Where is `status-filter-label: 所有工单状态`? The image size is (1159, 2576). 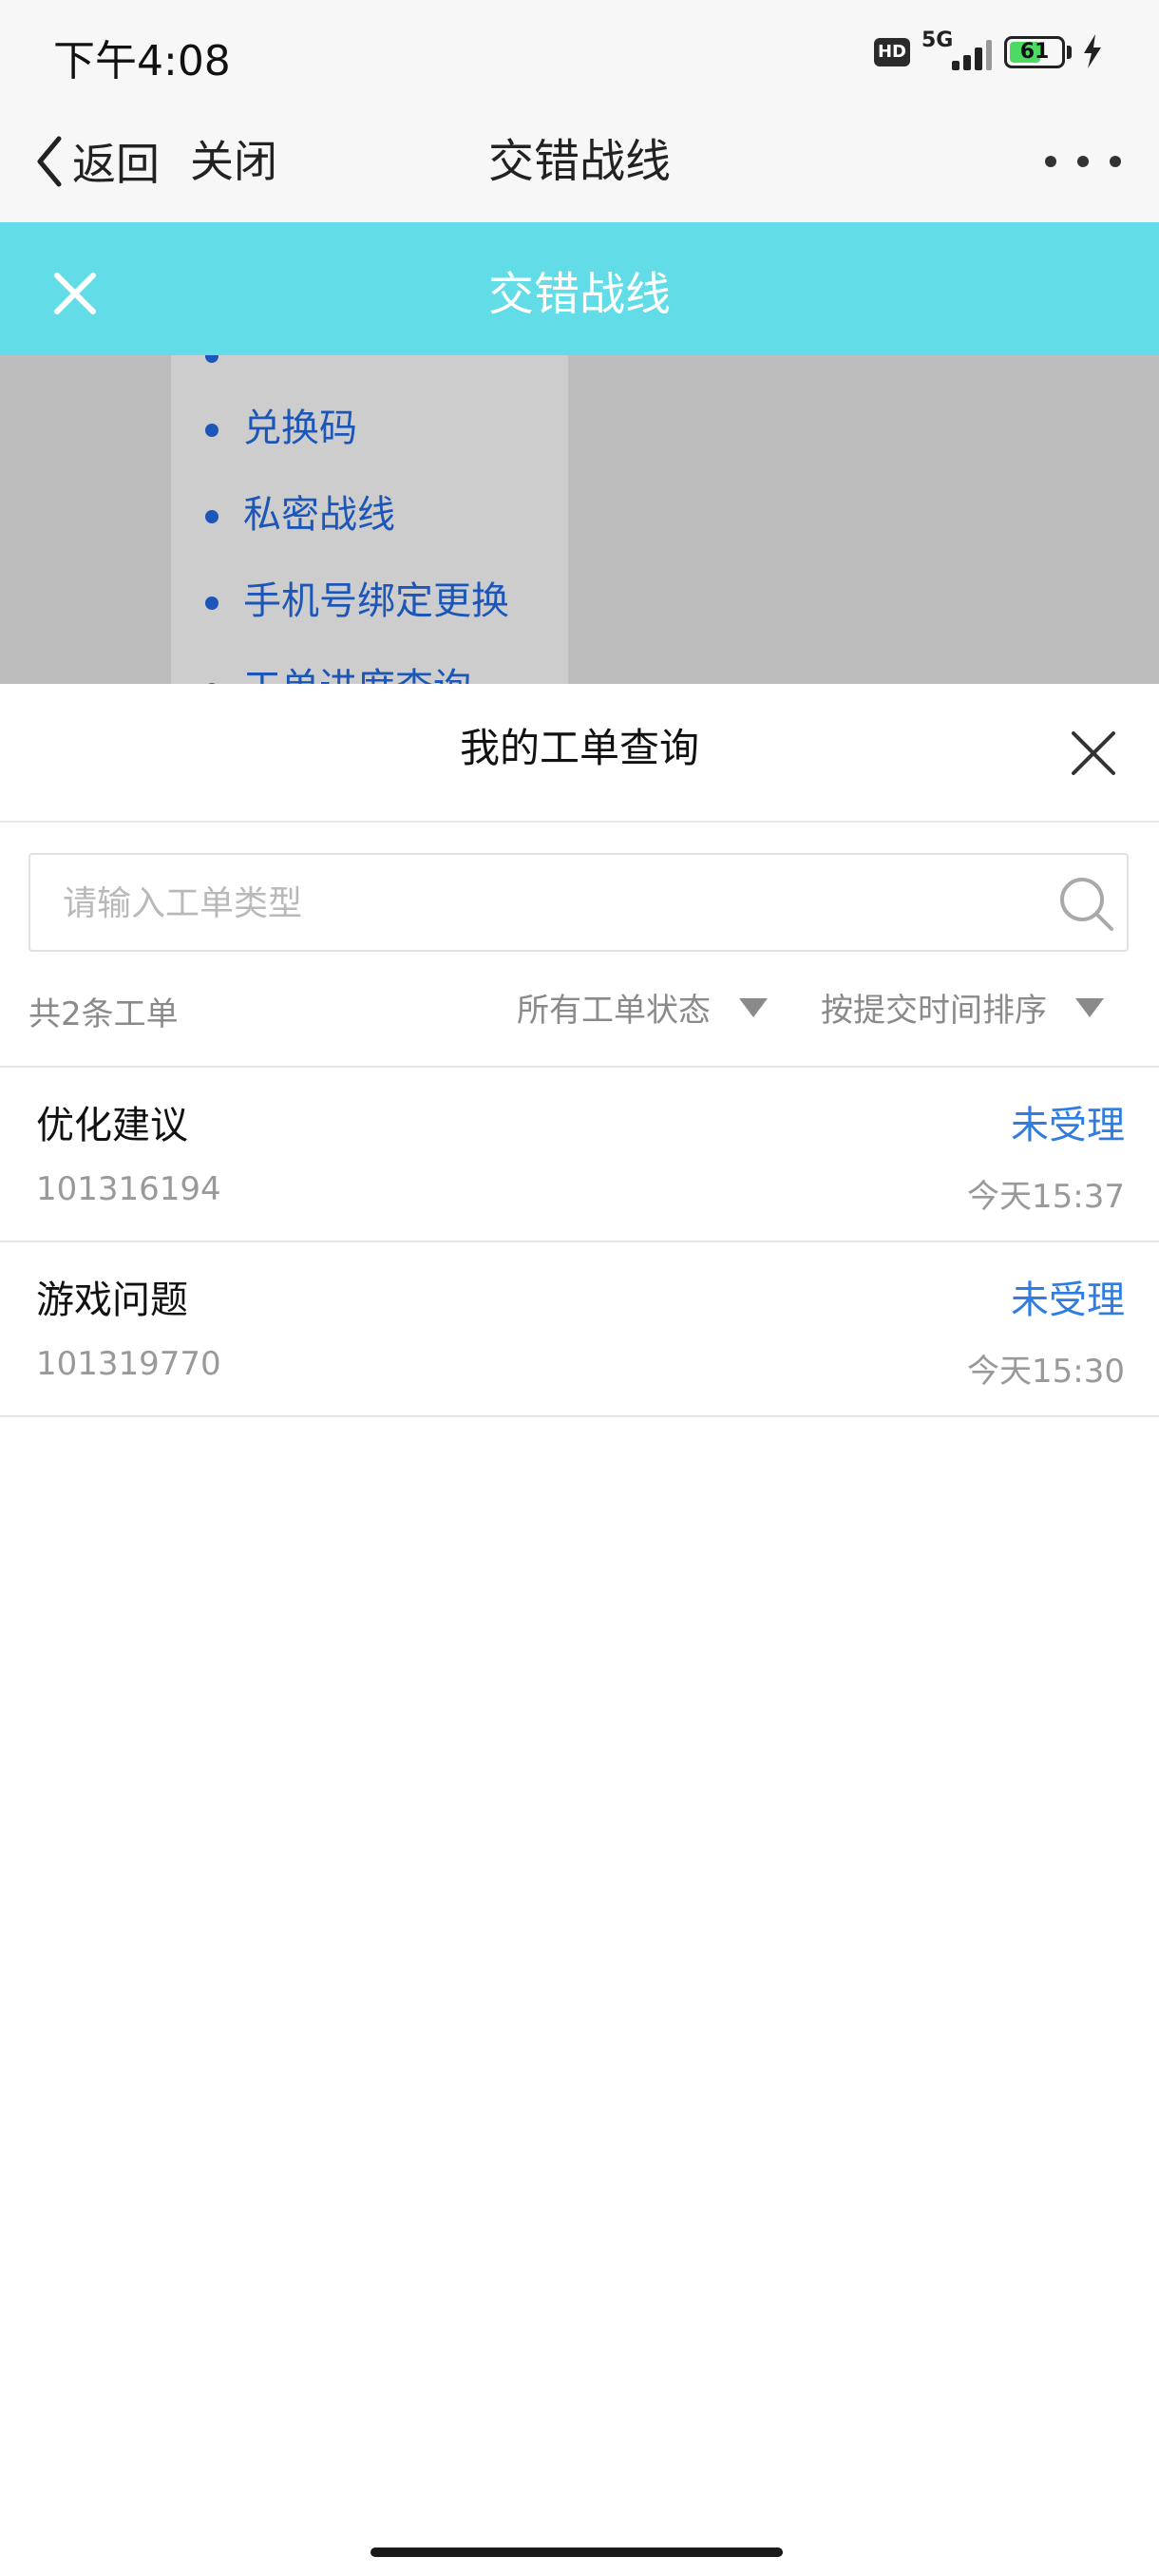
status-filter-label: 所有工单状态 is located at coordinates (614, 1011).